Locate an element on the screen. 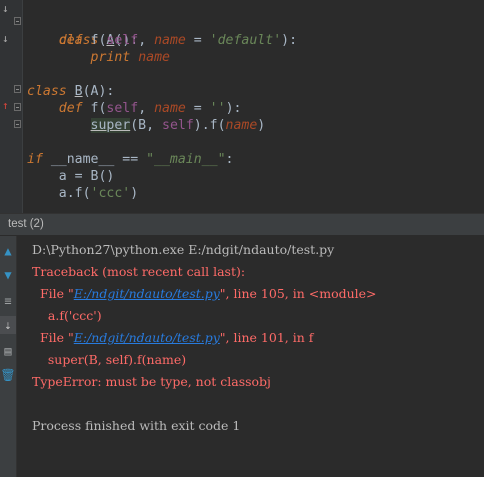 The height and width of the screenshot is (477, 484). code-text: a = B() is located at coordinates (86, 176).